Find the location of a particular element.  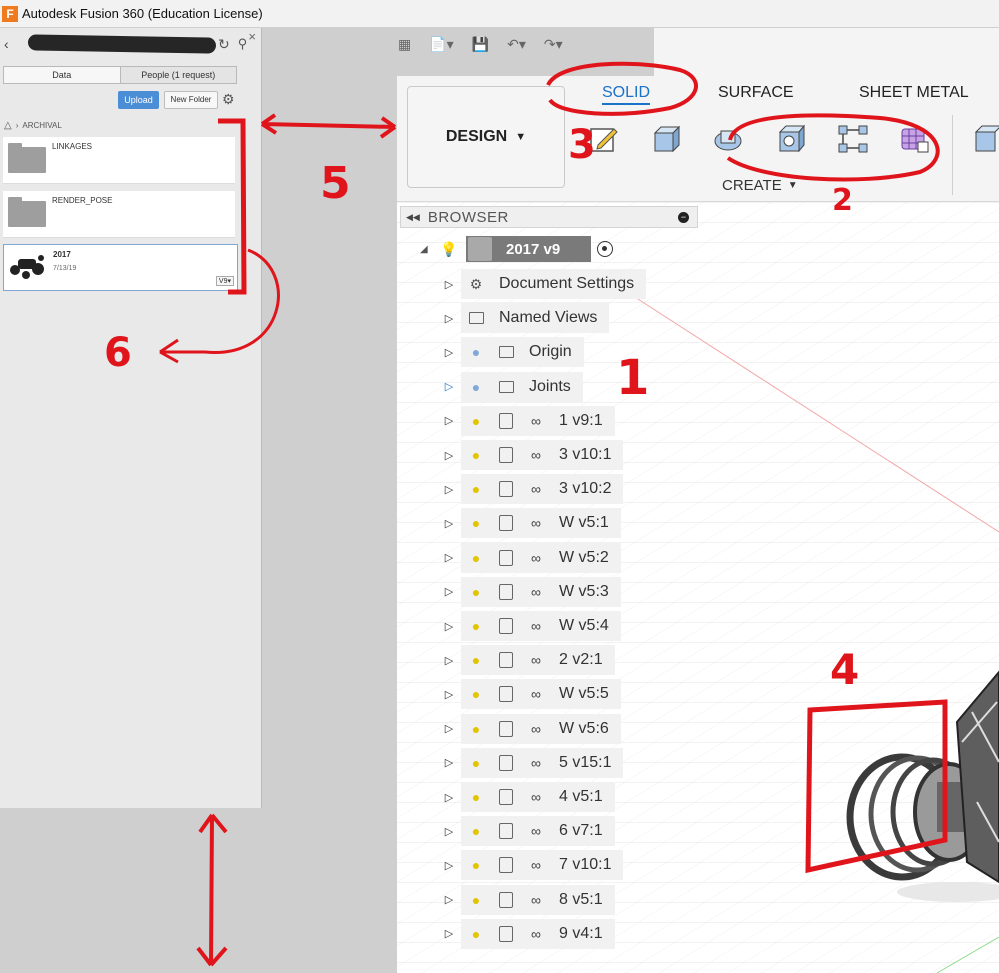

browser-node: ▷ ● ∞ 3 v10:1 is located at coordinates (530, 455).